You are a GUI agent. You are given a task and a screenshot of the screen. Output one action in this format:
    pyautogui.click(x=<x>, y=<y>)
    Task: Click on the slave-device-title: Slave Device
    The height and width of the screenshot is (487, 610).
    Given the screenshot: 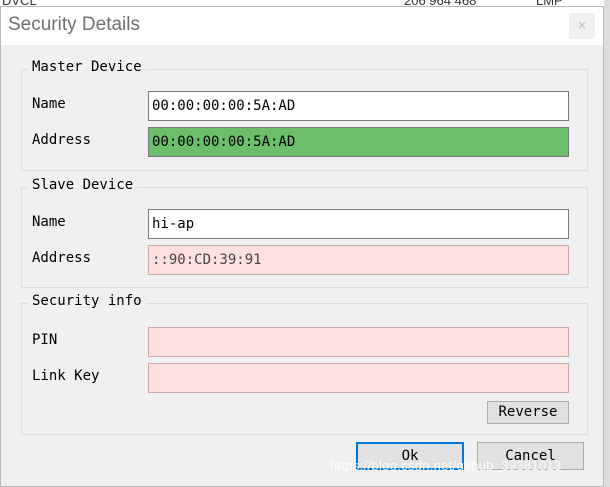 What is the action you would take?
    pyautogui.click(x=83, y=185)
    